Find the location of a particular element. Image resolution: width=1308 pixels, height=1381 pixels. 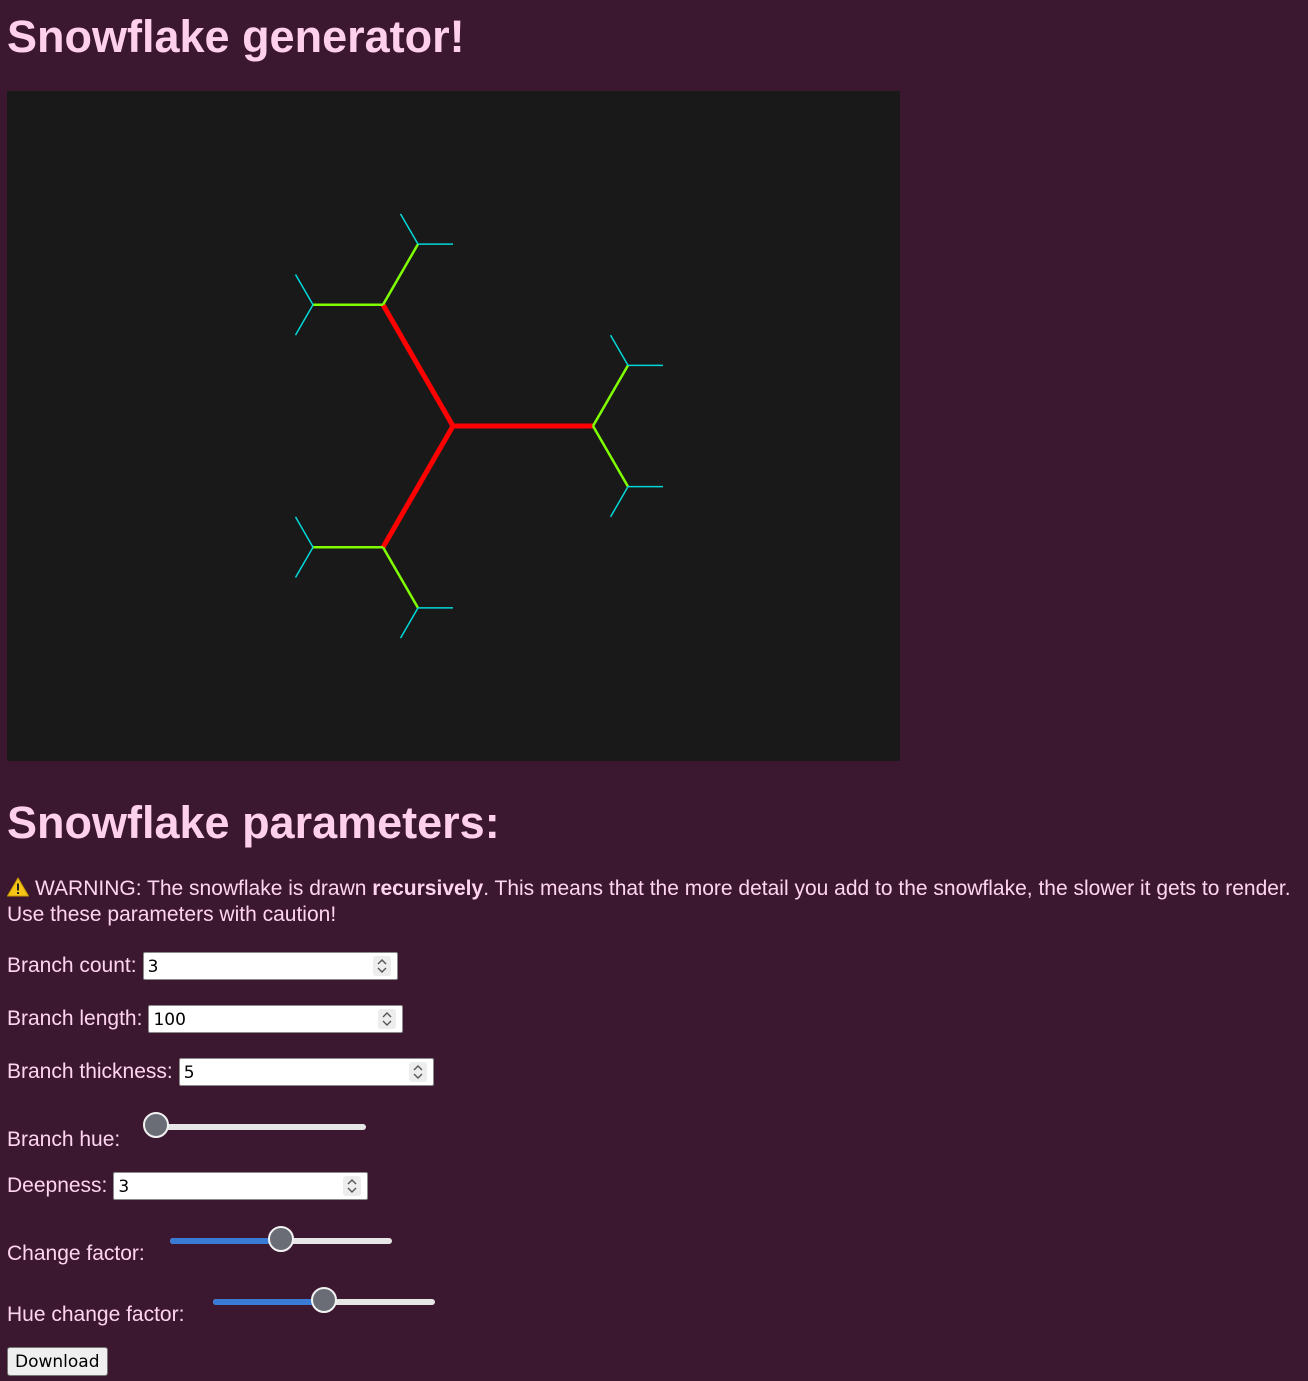

branch-count-value: 3 is located at coordinates (153, 967).